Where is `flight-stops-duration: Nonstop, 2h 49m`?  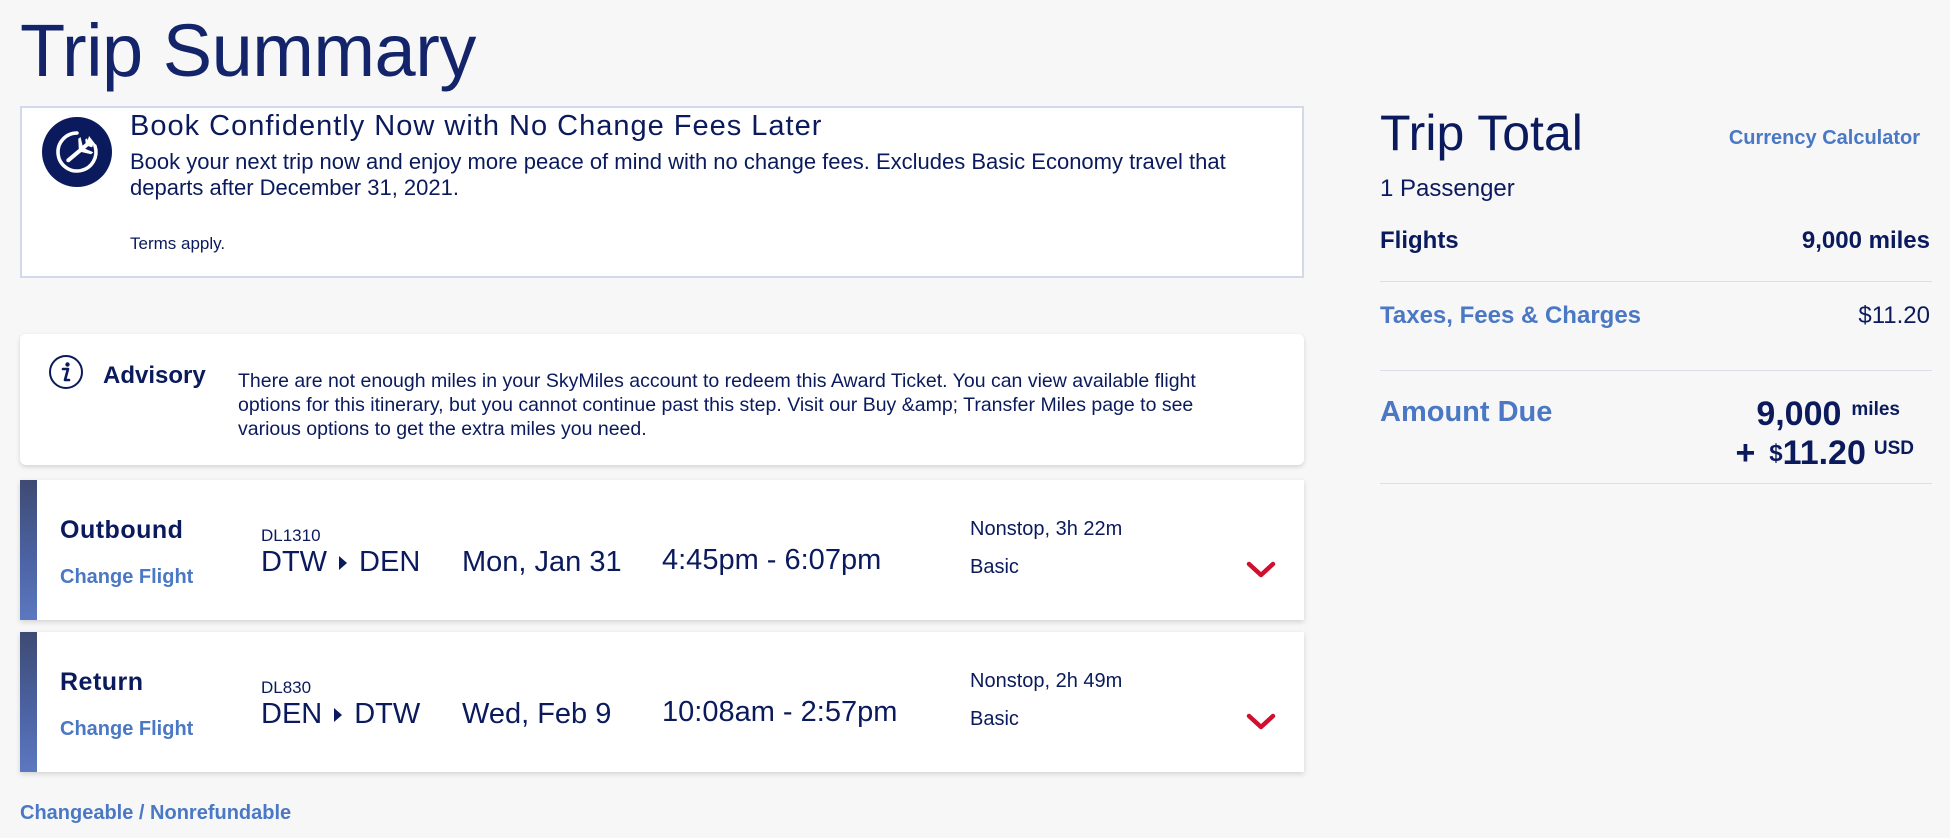 flight-stops-duration: Nonstop, 2h 49m is located at coordinates (1046, 681).